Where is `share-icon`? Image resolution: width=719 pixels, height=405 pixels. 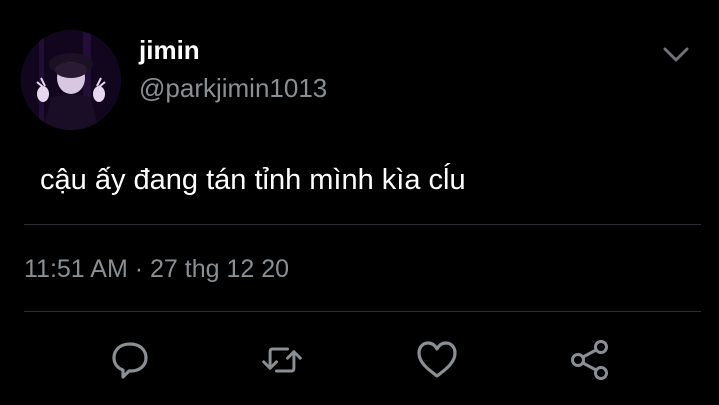 share-icon is located at coordinates (589, 360).